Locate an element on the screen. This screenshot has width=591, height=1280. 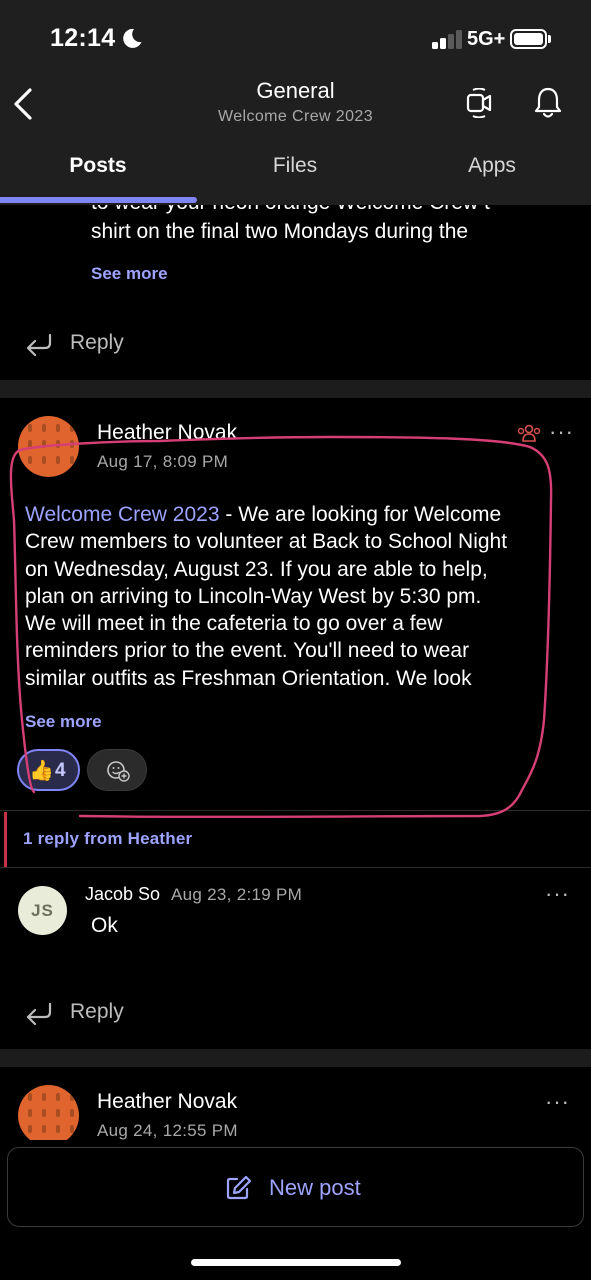
team-name: Welcome Crew 2023 is located at coordinates (295, 116).